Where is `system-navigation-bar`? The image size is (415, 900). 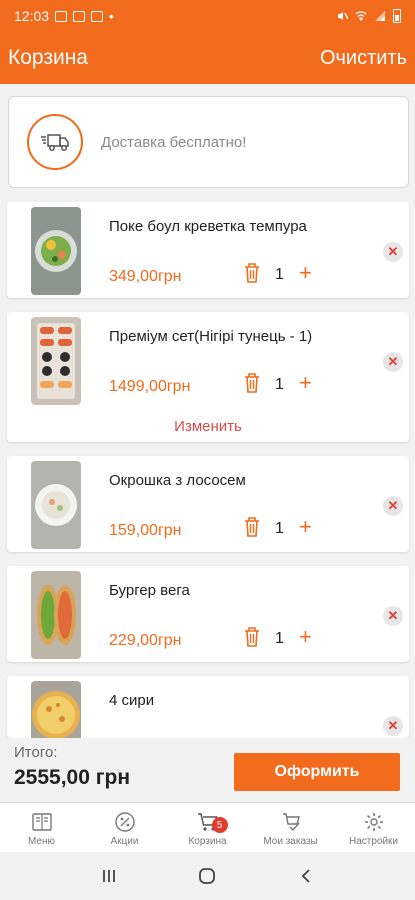 system-navigation-bar is located at coordinates (207, 876).